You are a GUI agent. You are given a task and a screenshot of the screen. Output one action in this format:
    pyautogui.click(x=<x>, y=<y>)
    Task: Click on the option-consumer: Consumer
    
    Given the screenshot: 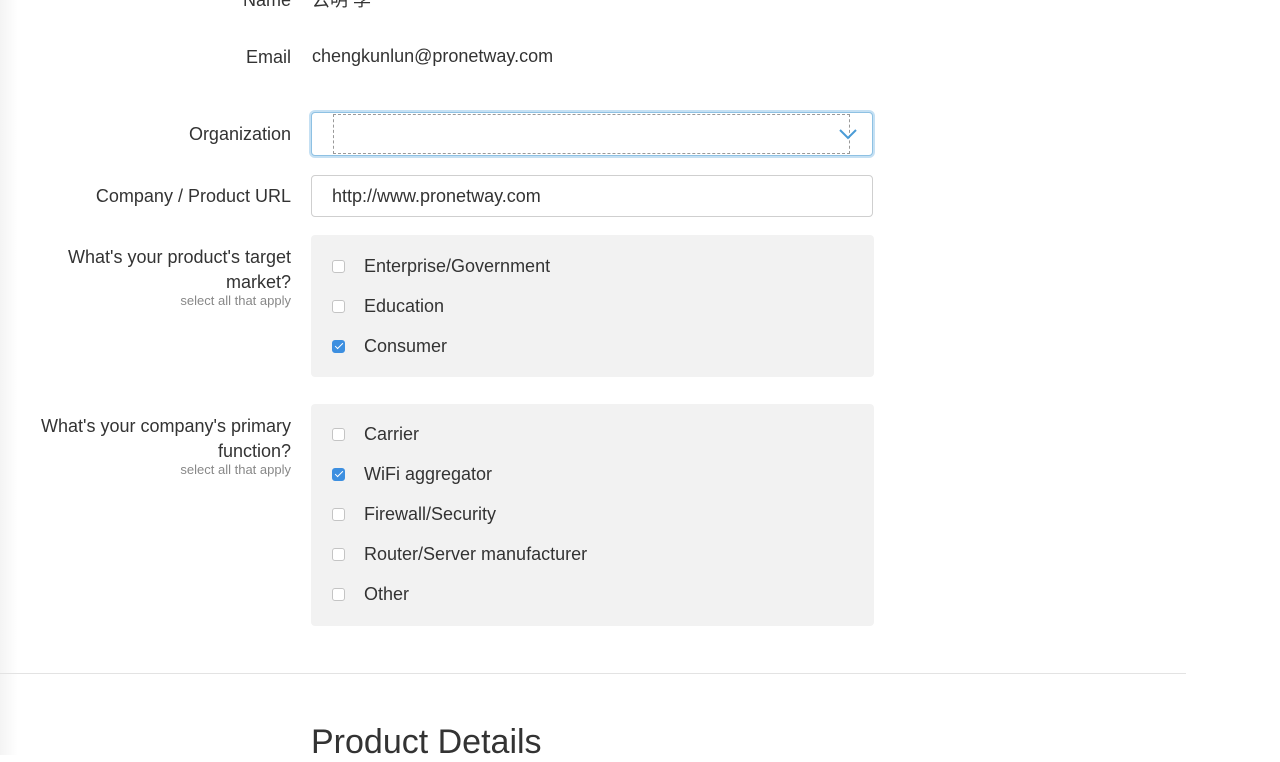 What is the action you would take?
    pyautogui.click(x=389, y=346)
    